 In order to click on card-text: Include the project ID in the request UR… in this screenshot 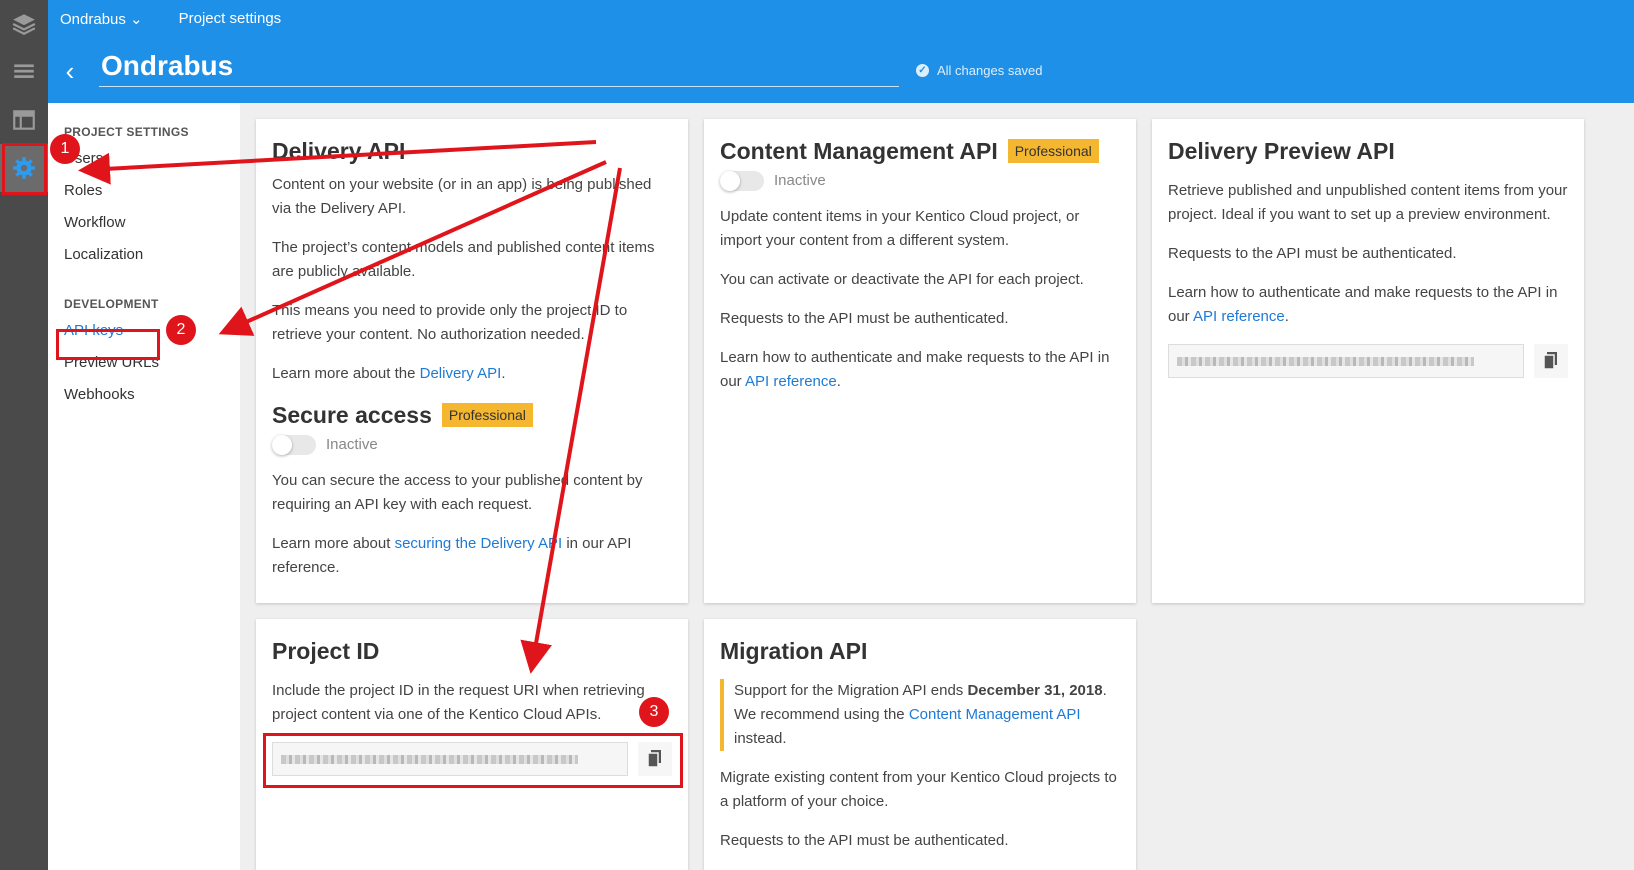, I will do `click(458, 702)`.